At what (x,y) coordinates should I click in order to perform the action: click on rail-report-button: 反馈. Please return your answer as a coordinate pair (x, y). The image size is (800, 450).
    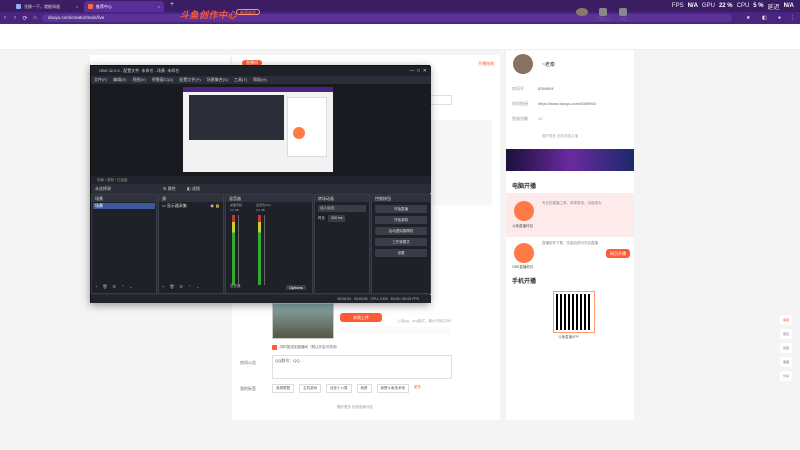
    Looking at the image, I should click on (786, 348).